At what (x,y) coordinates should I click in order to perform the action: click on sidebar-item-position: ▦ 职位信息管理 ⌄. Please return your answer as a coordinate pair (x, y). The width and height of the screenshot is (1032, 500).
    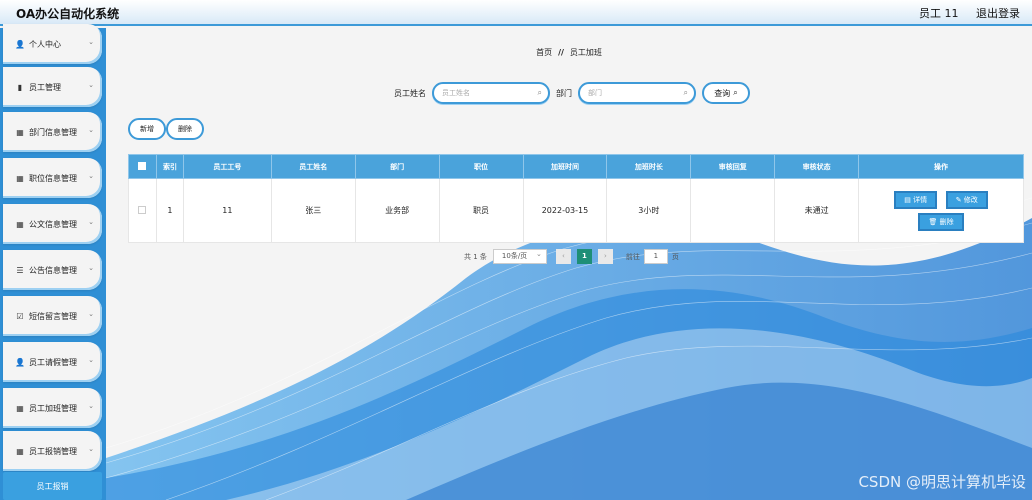
    Looking at the image, I should click on (52, 178).